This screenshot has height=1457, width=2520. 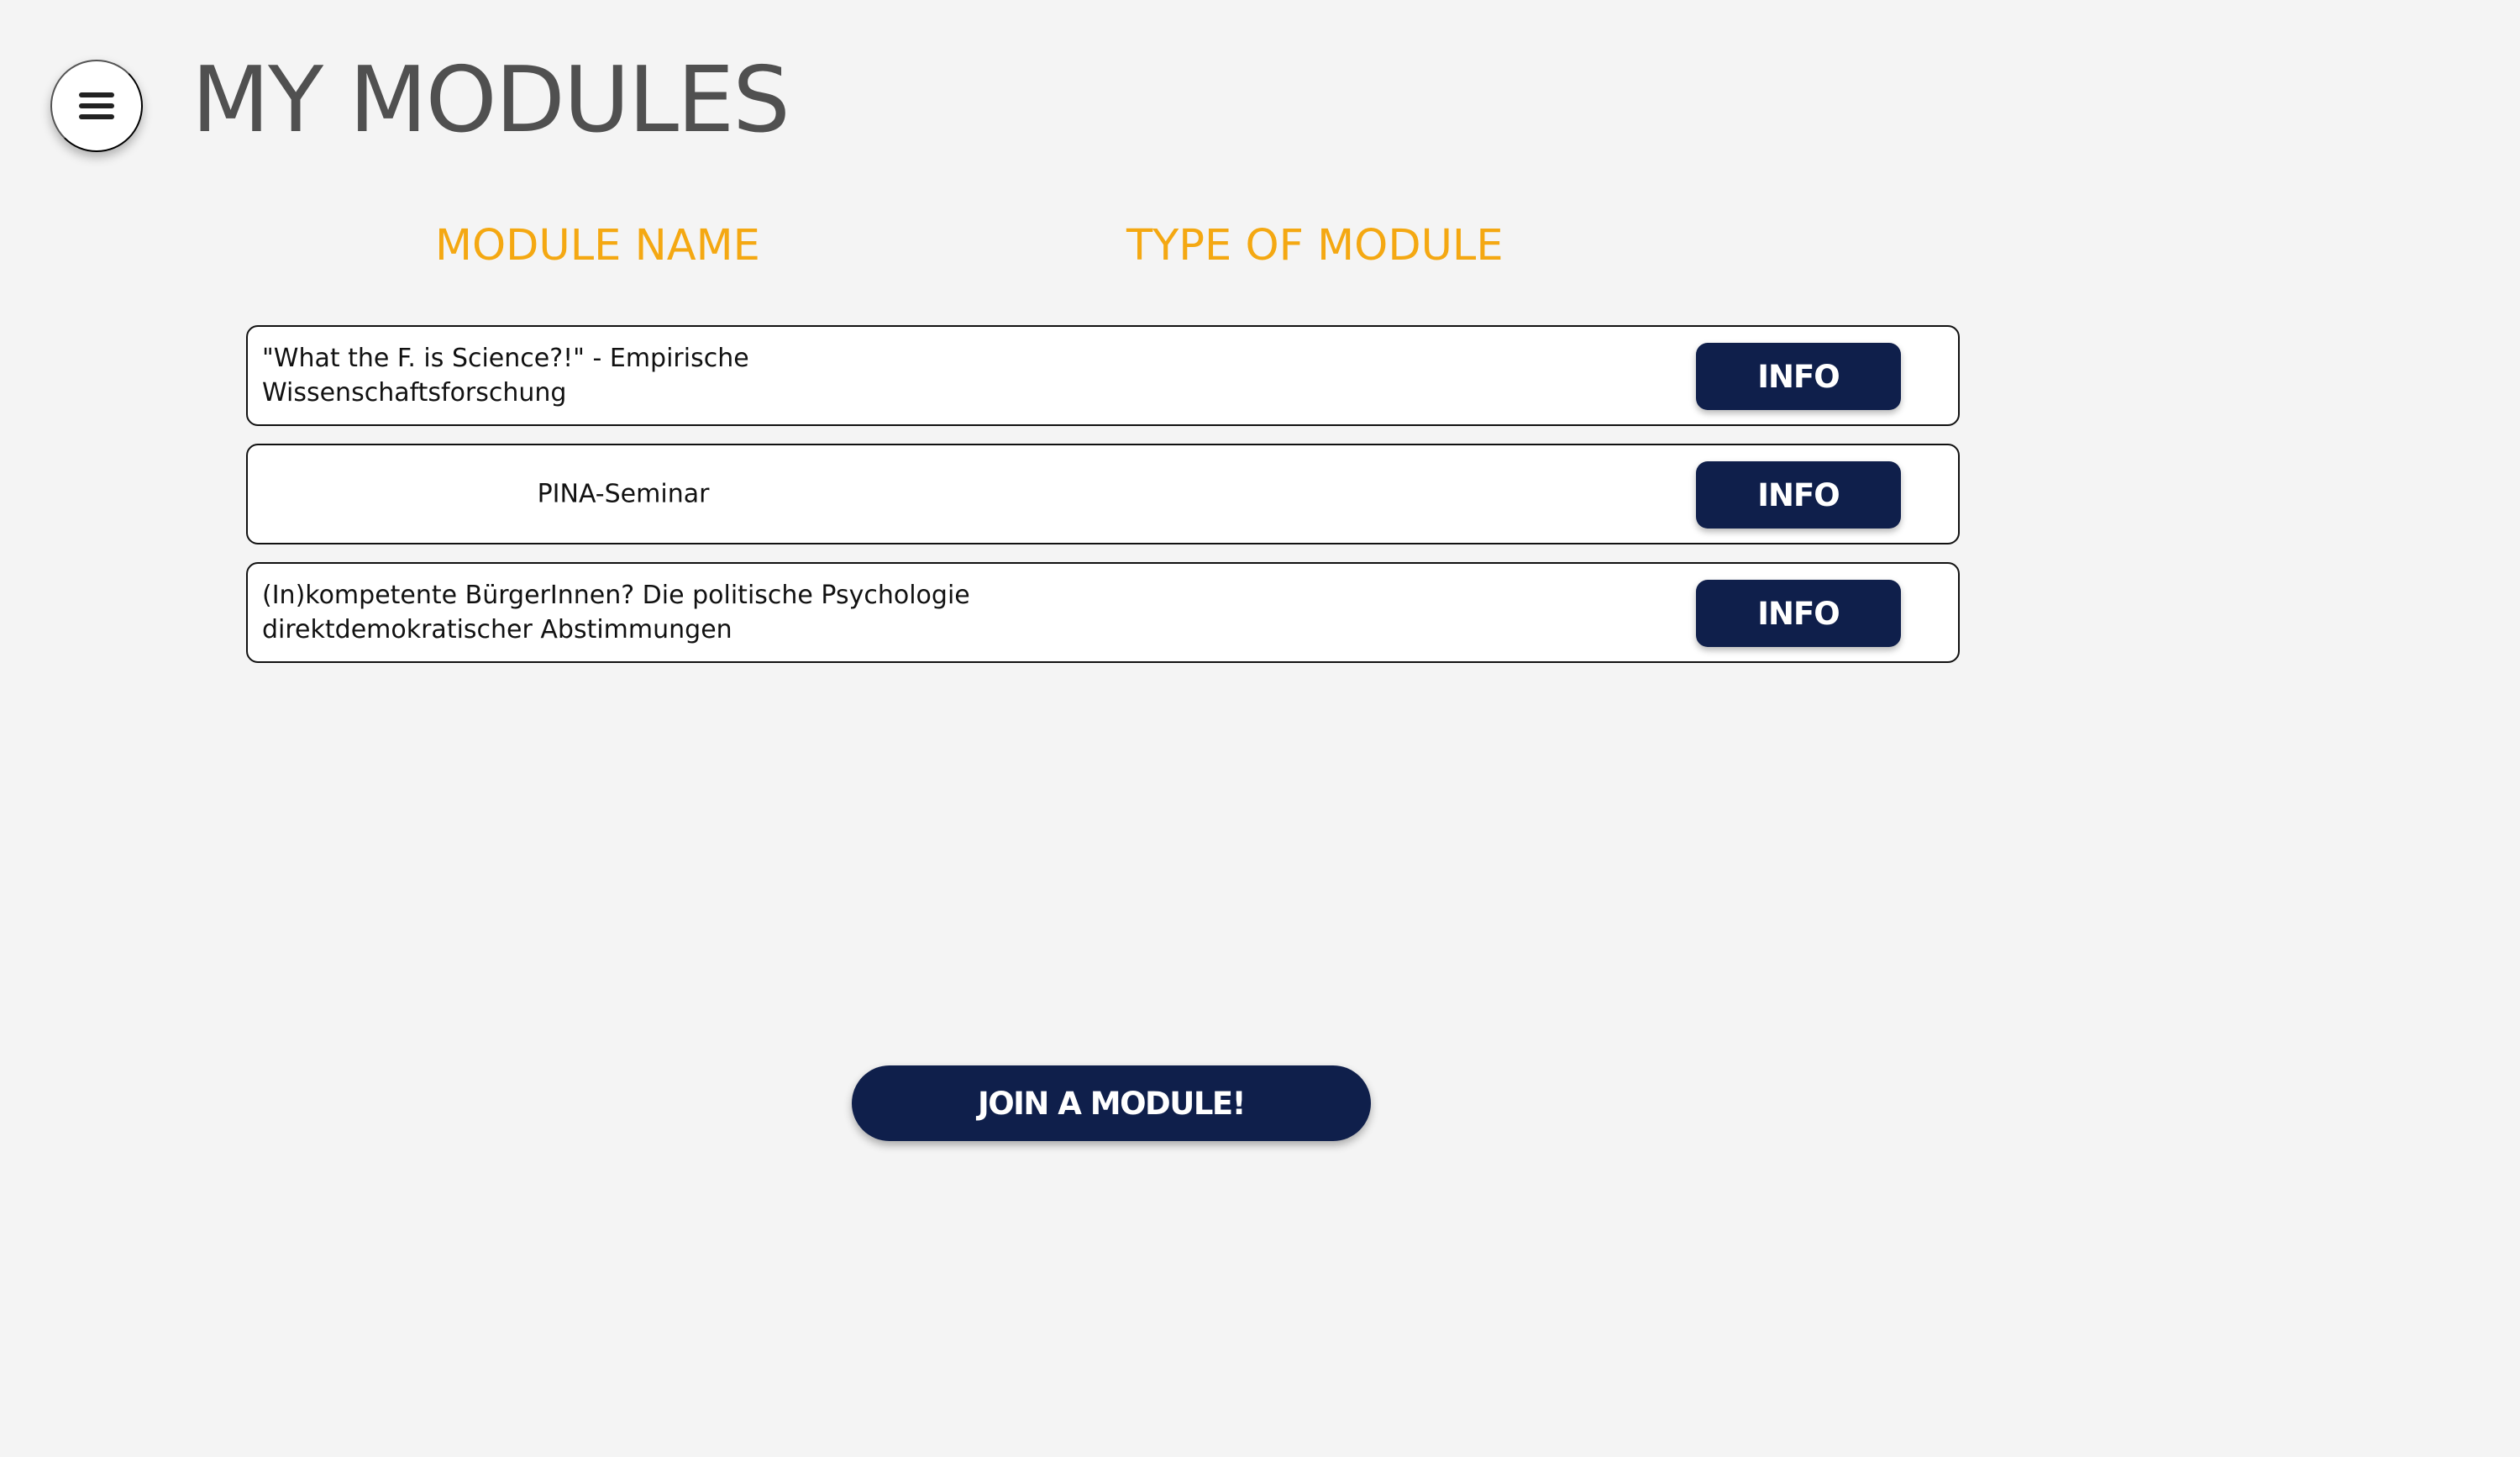 I want to click on module-row: PINA-Seminar INFO, so click(x=1103, y=494).